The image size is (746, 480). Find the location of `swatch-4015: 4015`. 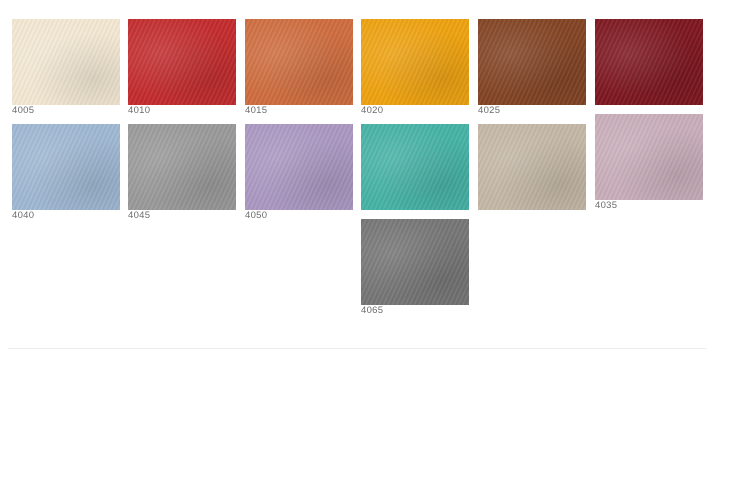

swatch-4015: 4015 is located at coordinates (299, 67).